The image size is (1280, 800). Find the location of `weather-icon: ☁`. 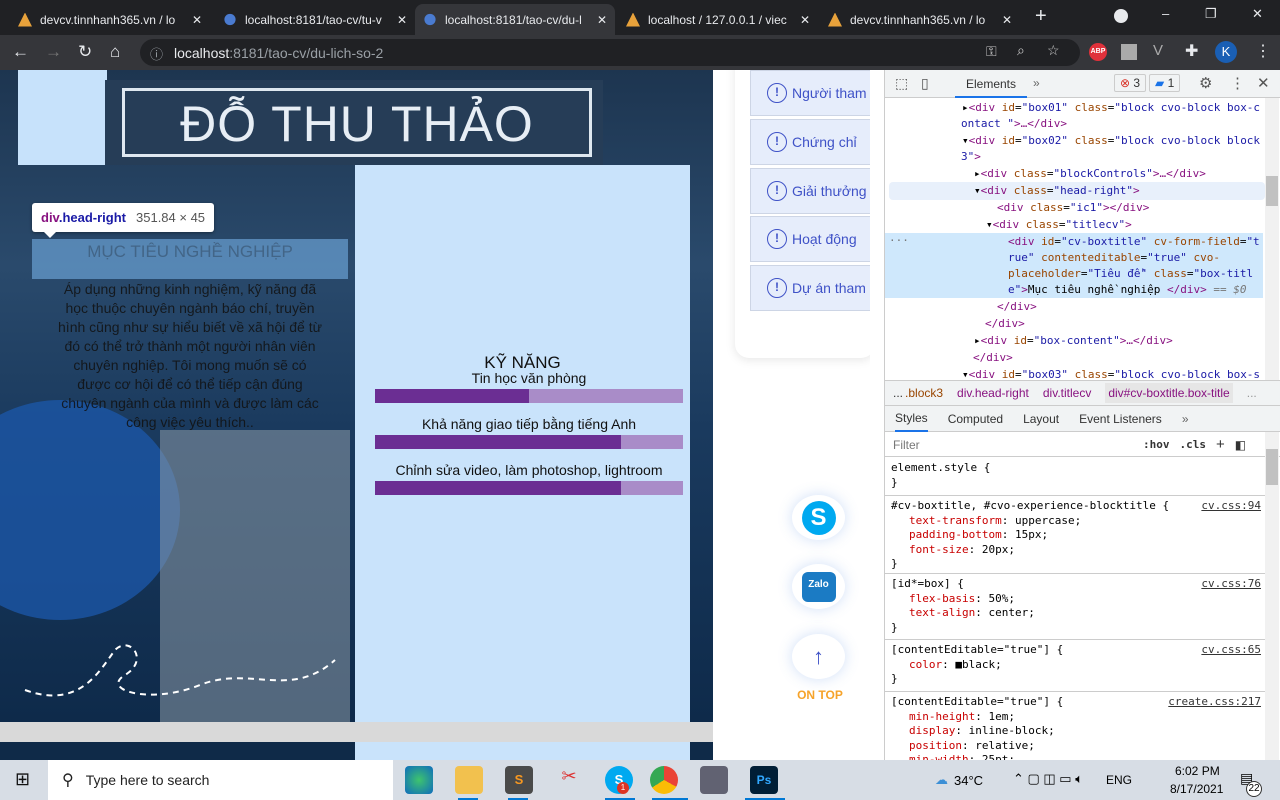

weather-icon: ☁ is located at coordinates (941, 780).